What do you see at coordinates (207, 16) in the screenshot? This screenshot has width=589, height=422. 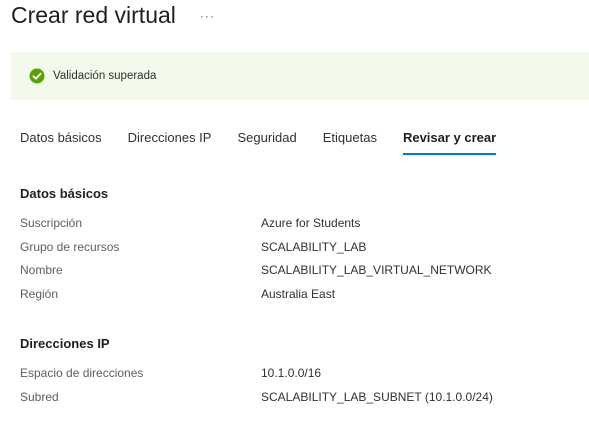 I see `more-options-button: ···` at bounding box center [207, 16].